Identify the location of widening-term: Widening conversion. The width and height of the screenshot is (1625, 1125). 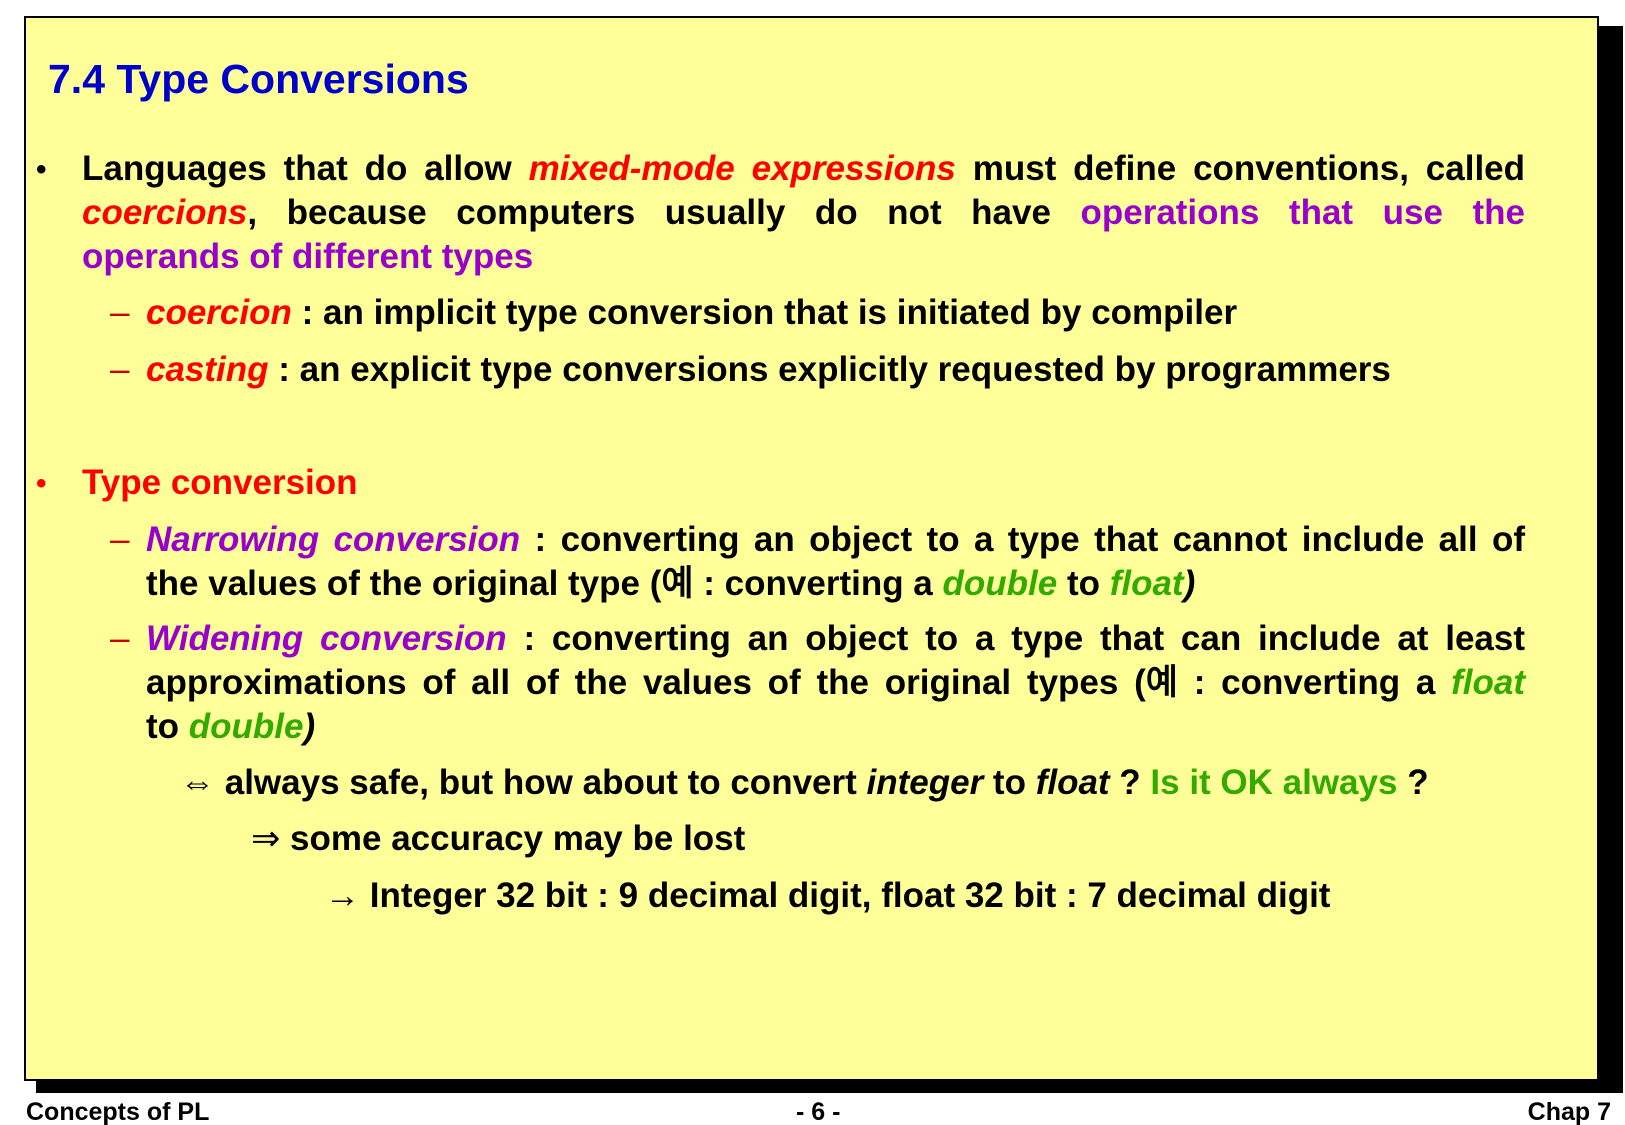
(326, 638).